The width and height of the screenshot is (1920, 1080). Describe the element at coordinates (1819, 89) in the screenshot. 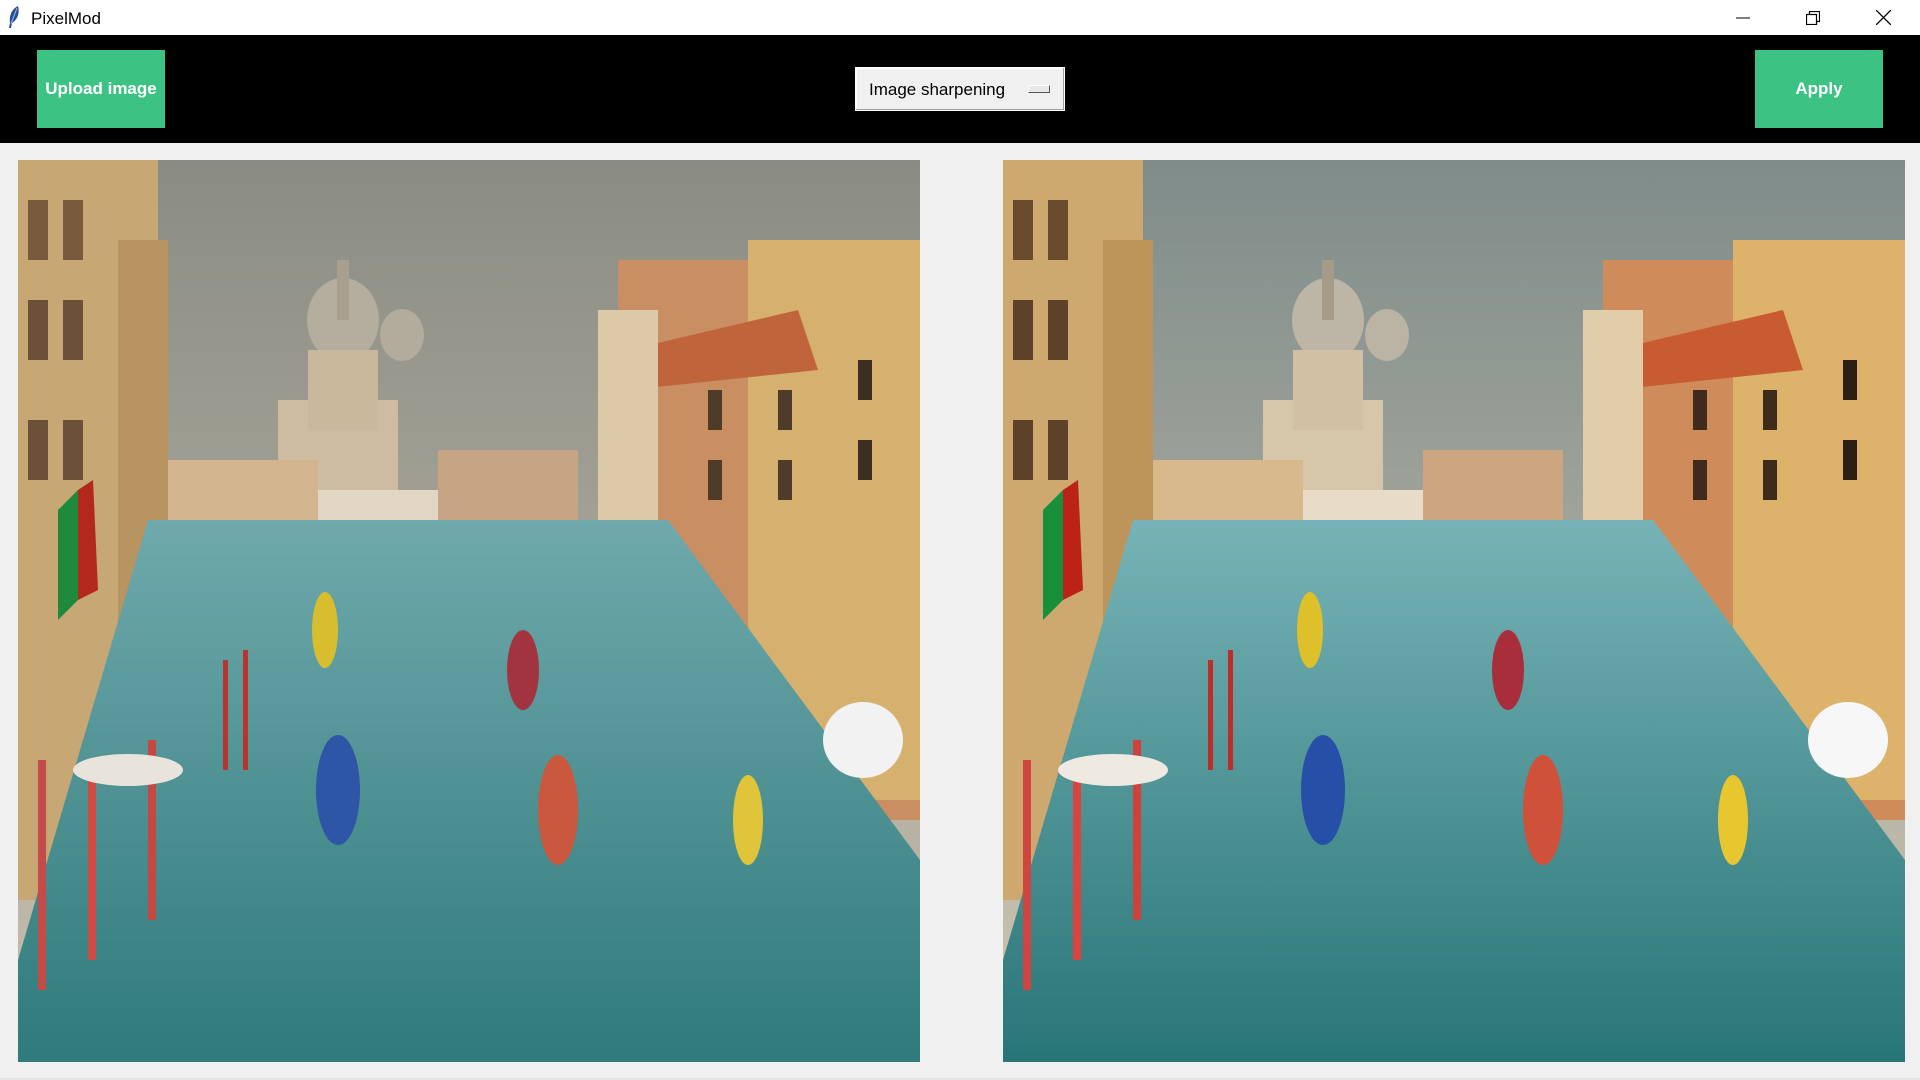

I see `apply-button: Apply` at that location.